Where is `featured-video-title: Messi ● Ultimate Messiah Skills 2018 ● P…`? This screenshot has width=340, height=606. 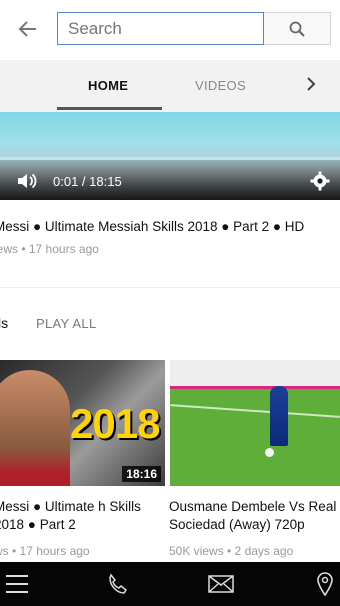
featured-video-title: Messi ● Ultimate Messiah Skills 2018 ● P… is located at coordinates (152, 226).